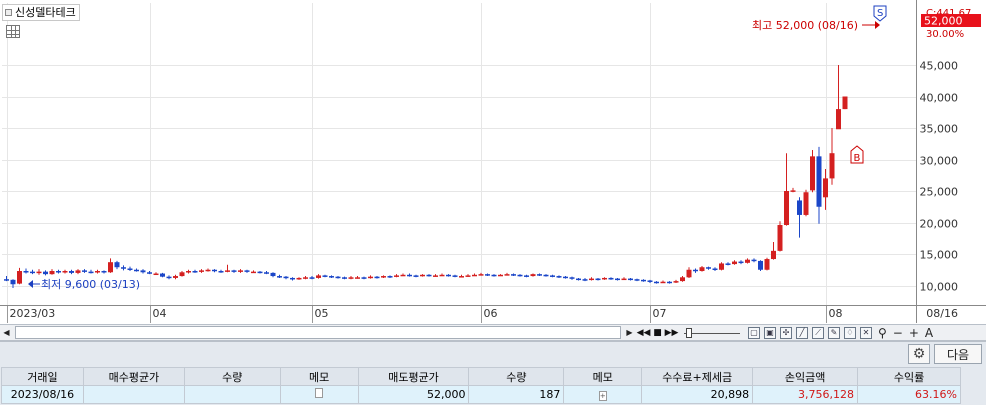  What do you see at coordinates (939, 98) in the screenshot?
I see `y-tick-label: 40,000` at bounding box center [939, 98].